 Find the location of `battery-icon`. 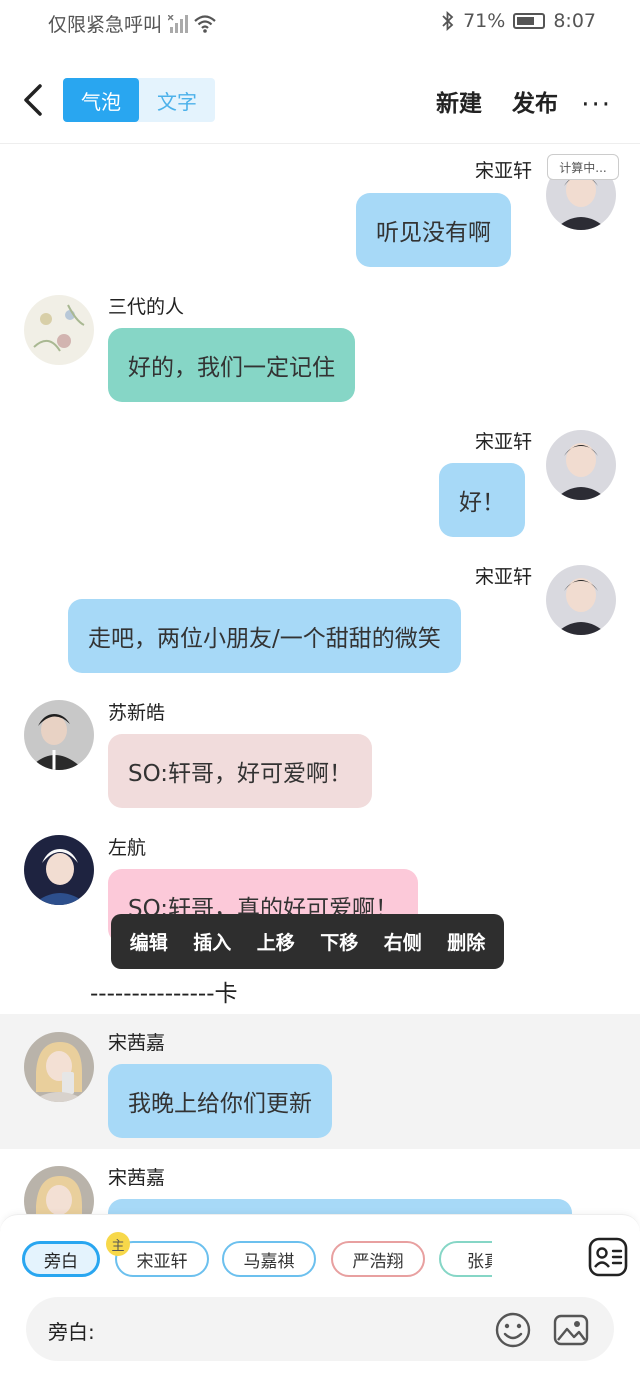

battery-icon is located at coordinates (529, 21).